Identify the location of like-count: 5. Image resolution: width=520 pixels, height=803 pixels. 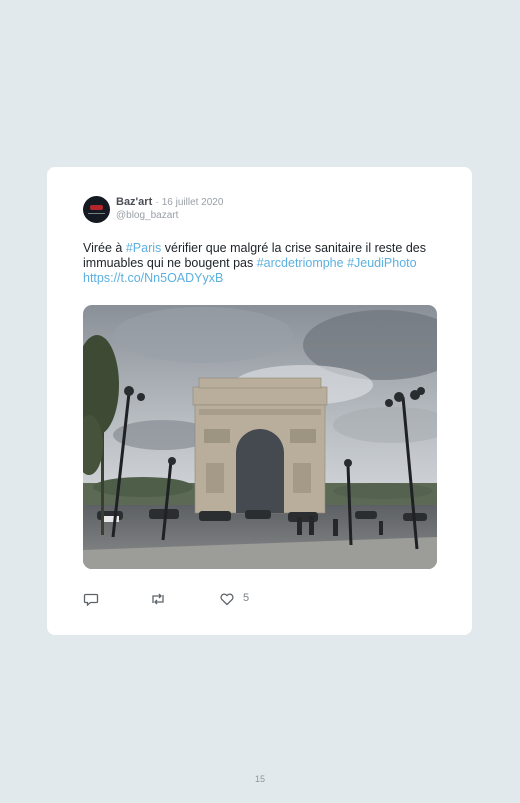
(246, 598).